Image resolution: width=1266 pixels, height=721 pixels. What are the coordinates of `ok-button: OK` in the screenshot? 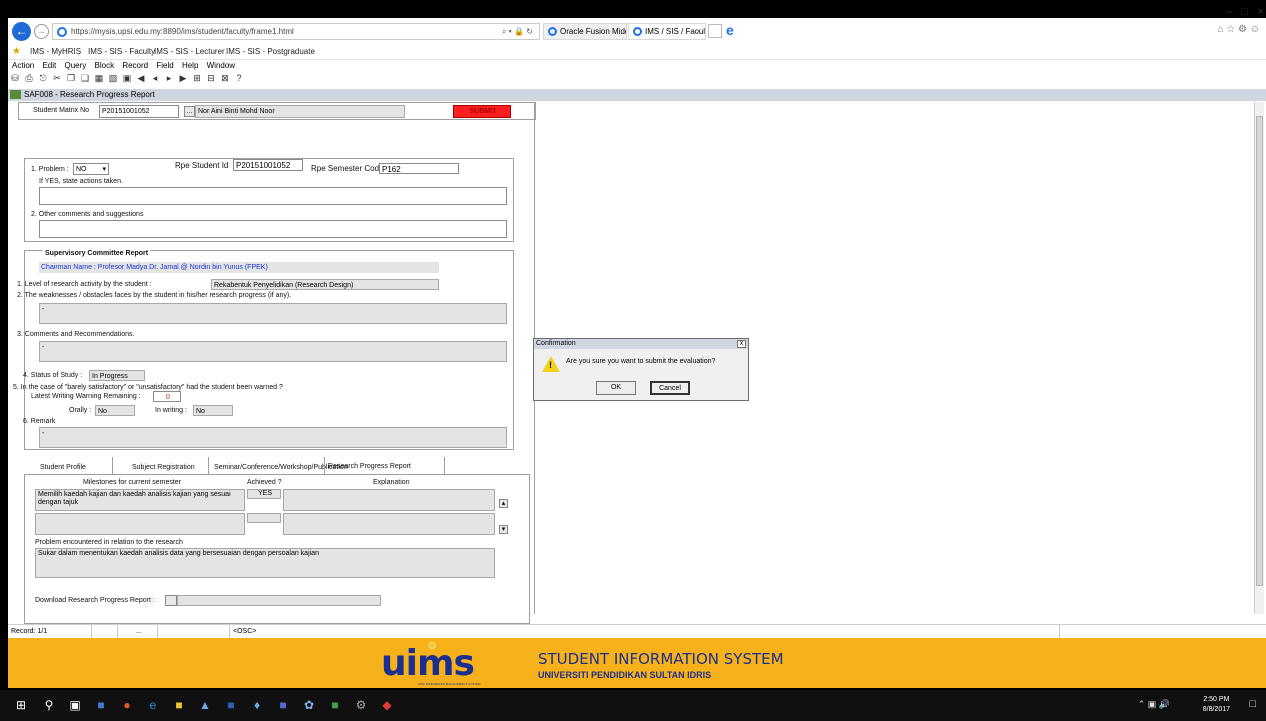 It's located at (616, 388).